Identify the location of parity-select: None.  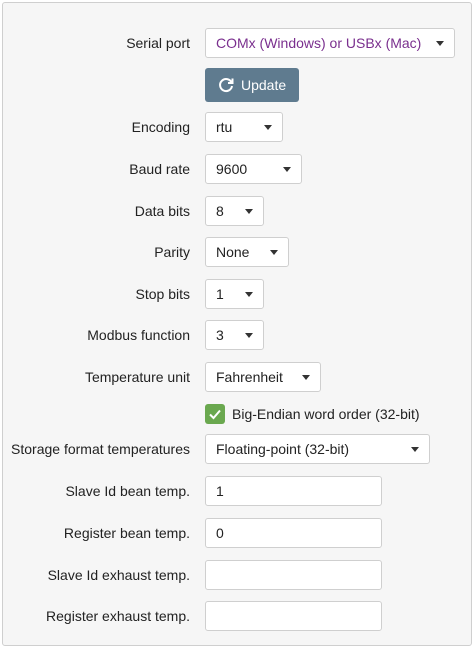
(247, 252).